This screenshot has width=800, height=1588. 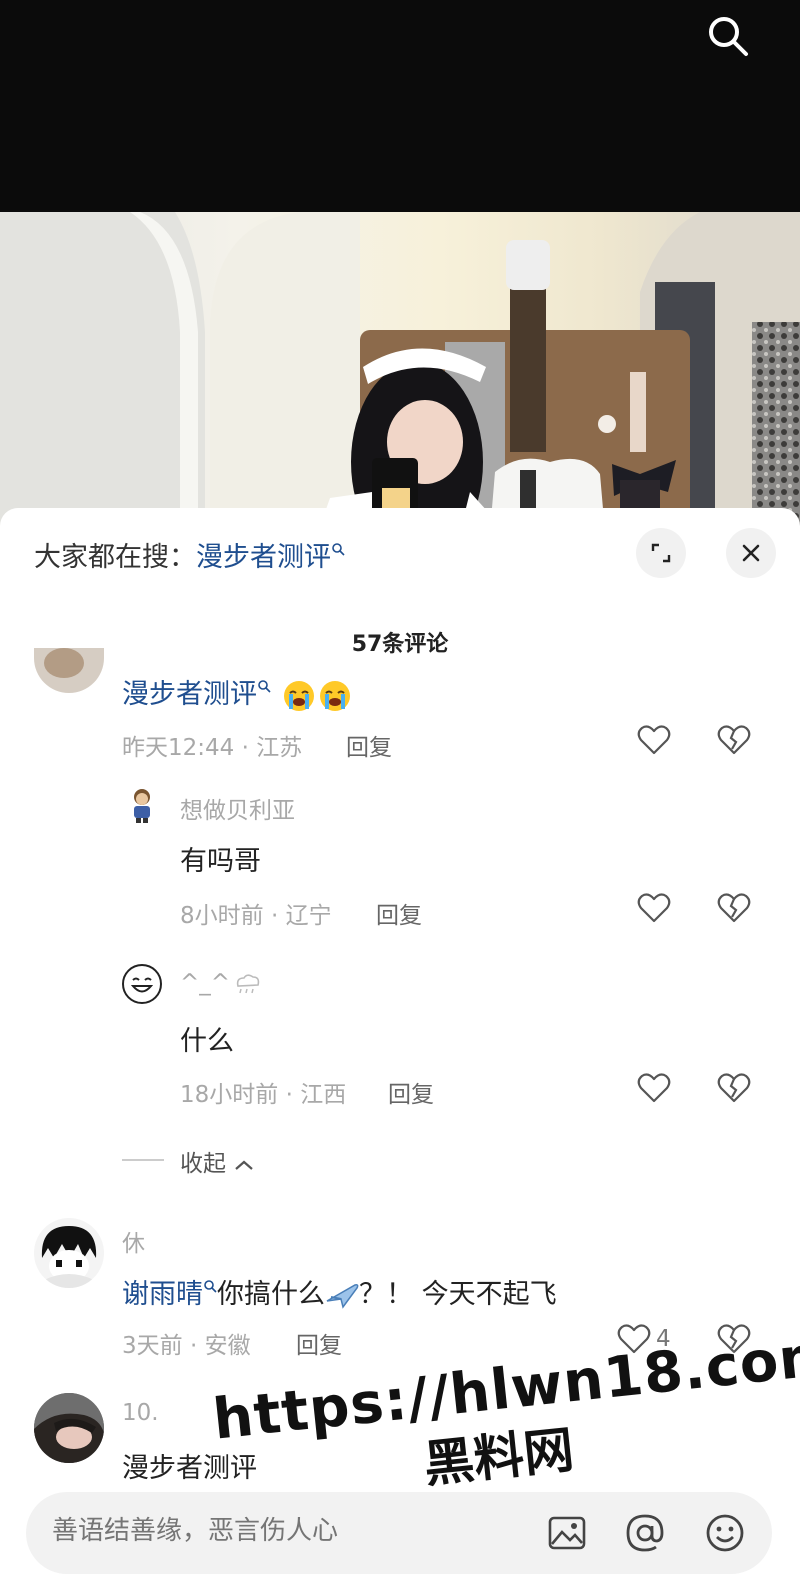 I want to click on comment-username: ^_^, so click(x=221, y=983).